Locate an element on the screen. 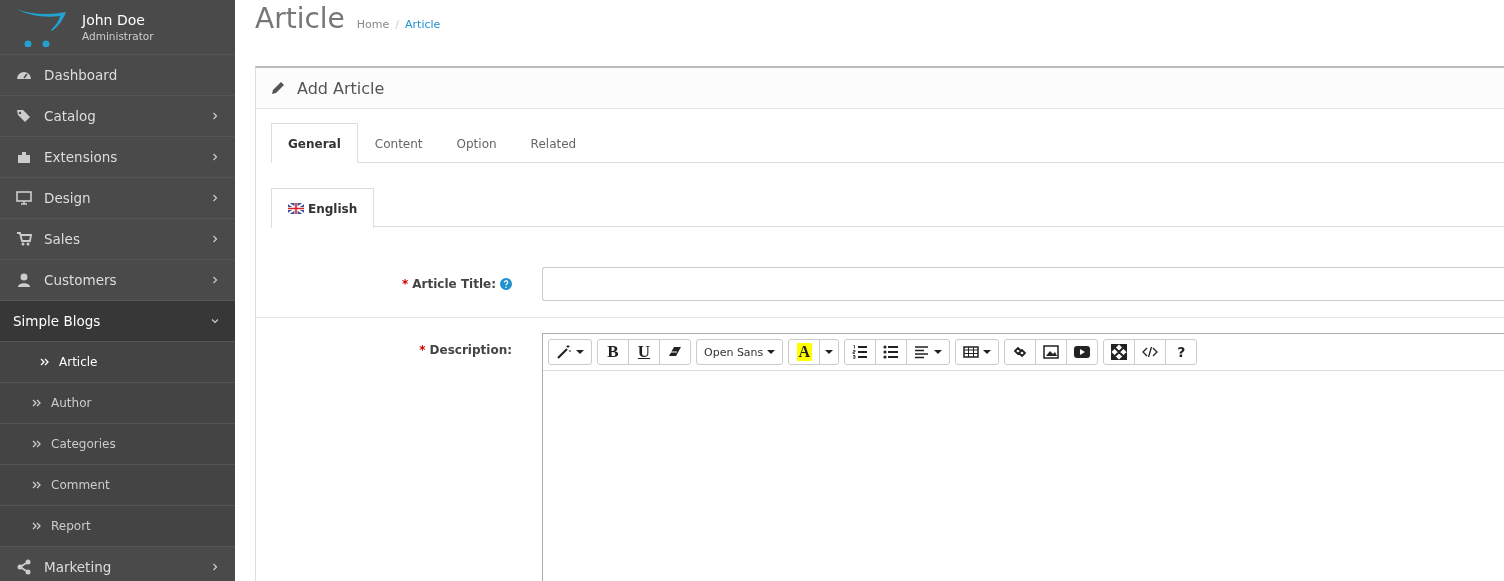  sidebar-item: Sales is located at coordinates (117, 239).